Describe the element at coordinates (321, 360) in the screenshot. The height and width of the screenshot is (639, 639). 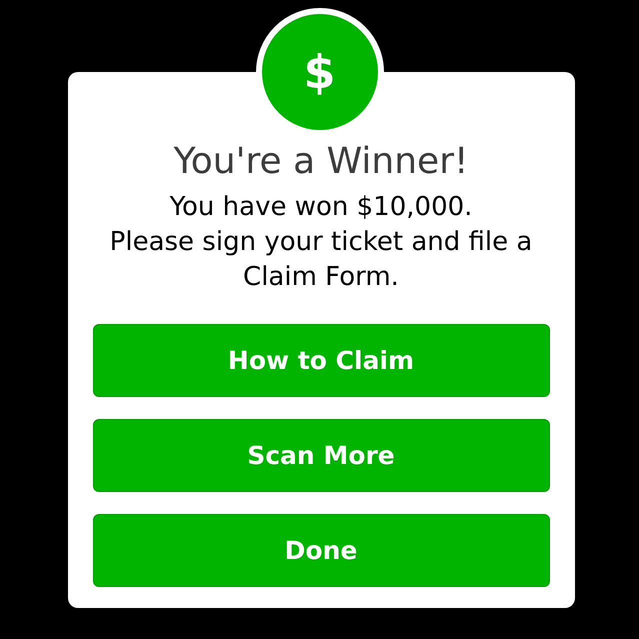
I see `claim-button: How to Claim` at that location.